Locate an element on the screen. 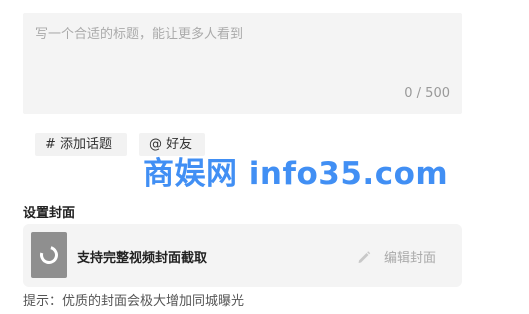 Image resolution: width=529 pixels, height=314 pixels. loading-spinner-icon is located at coordinates (49, 255).